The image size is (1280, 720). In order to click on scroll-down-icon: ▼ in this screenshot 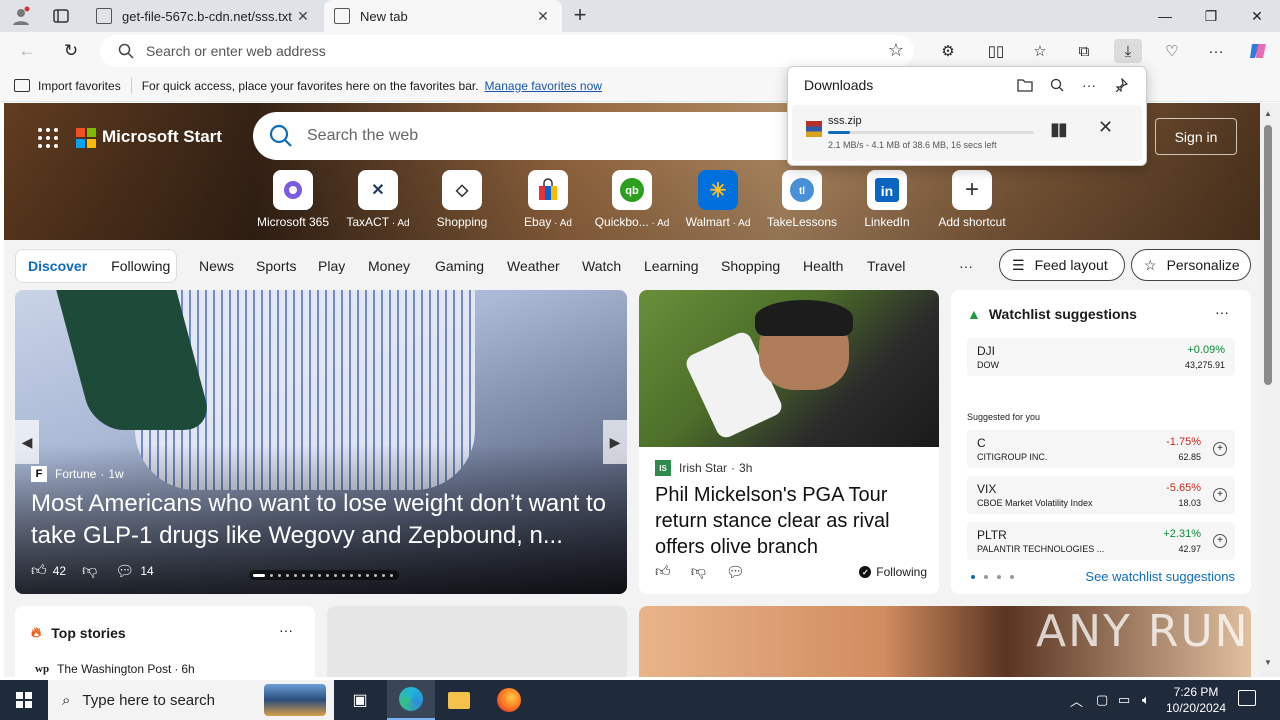, I will do `click(1268, 662)`.